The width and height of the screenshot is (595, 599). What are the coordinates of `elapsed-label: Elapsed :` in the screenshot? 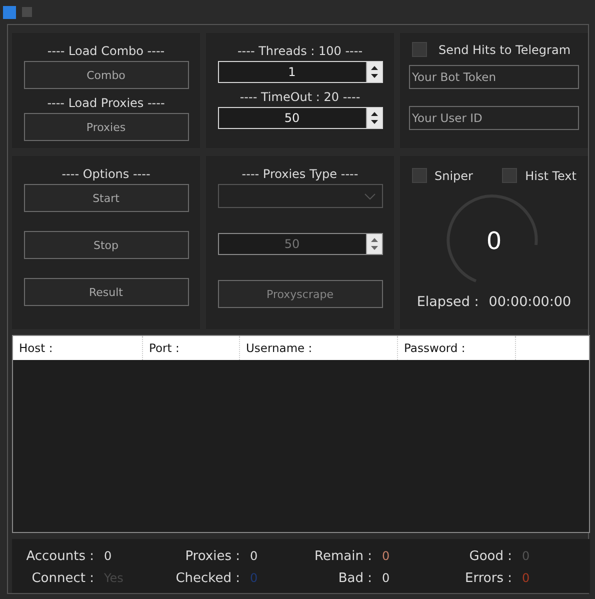 It's located at (447, 302).